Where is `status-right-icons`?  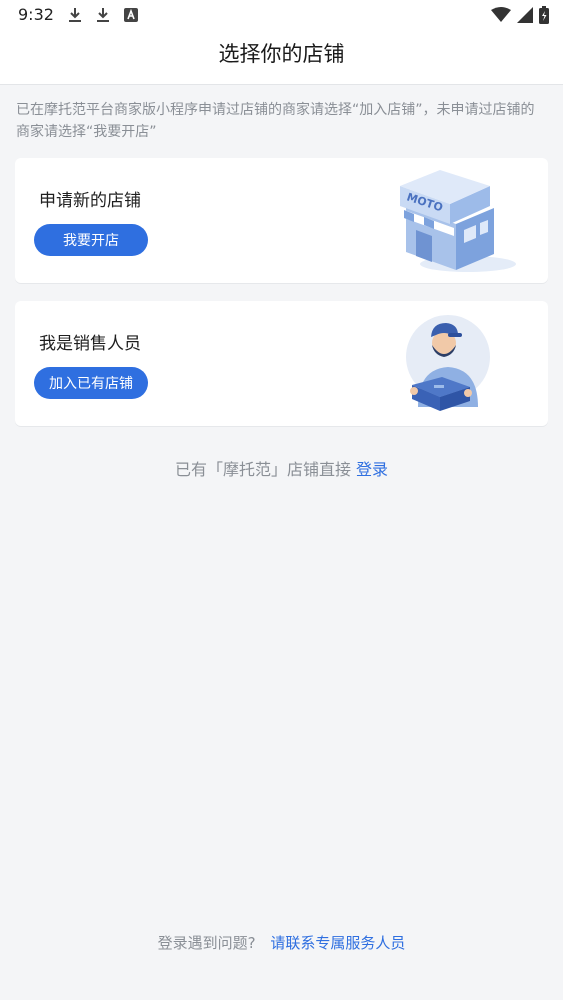 status-right-icons is located at coordinates (520, 15).